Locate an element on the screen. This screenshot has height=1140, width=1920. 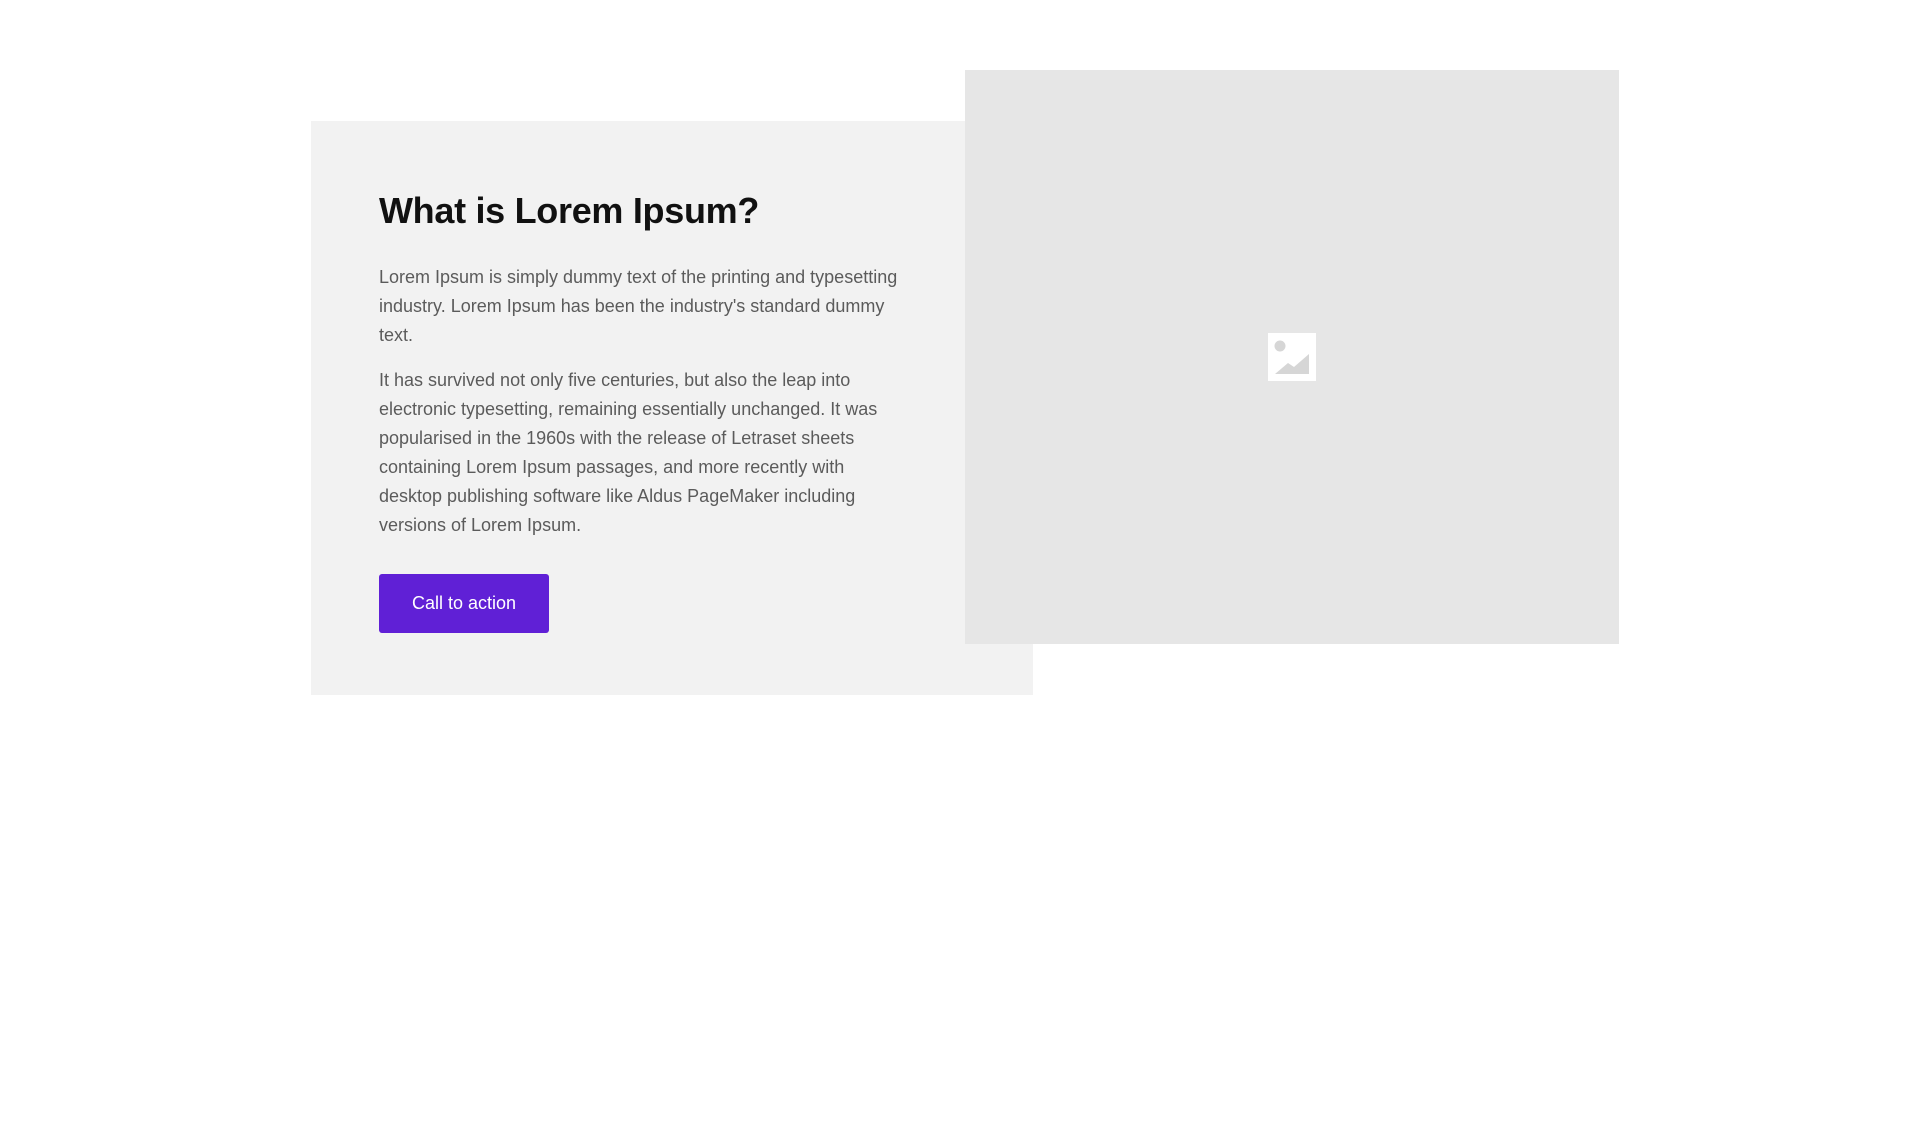
image-icon-graphic is located at coordinates (1292, 357).